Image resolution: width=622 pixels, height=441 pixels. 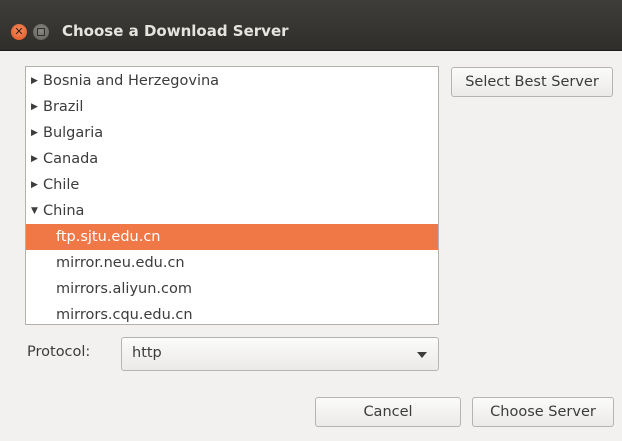 I want to click on window-titlebar: ✕ Choose a Download Server, so click(x=311, y=25).